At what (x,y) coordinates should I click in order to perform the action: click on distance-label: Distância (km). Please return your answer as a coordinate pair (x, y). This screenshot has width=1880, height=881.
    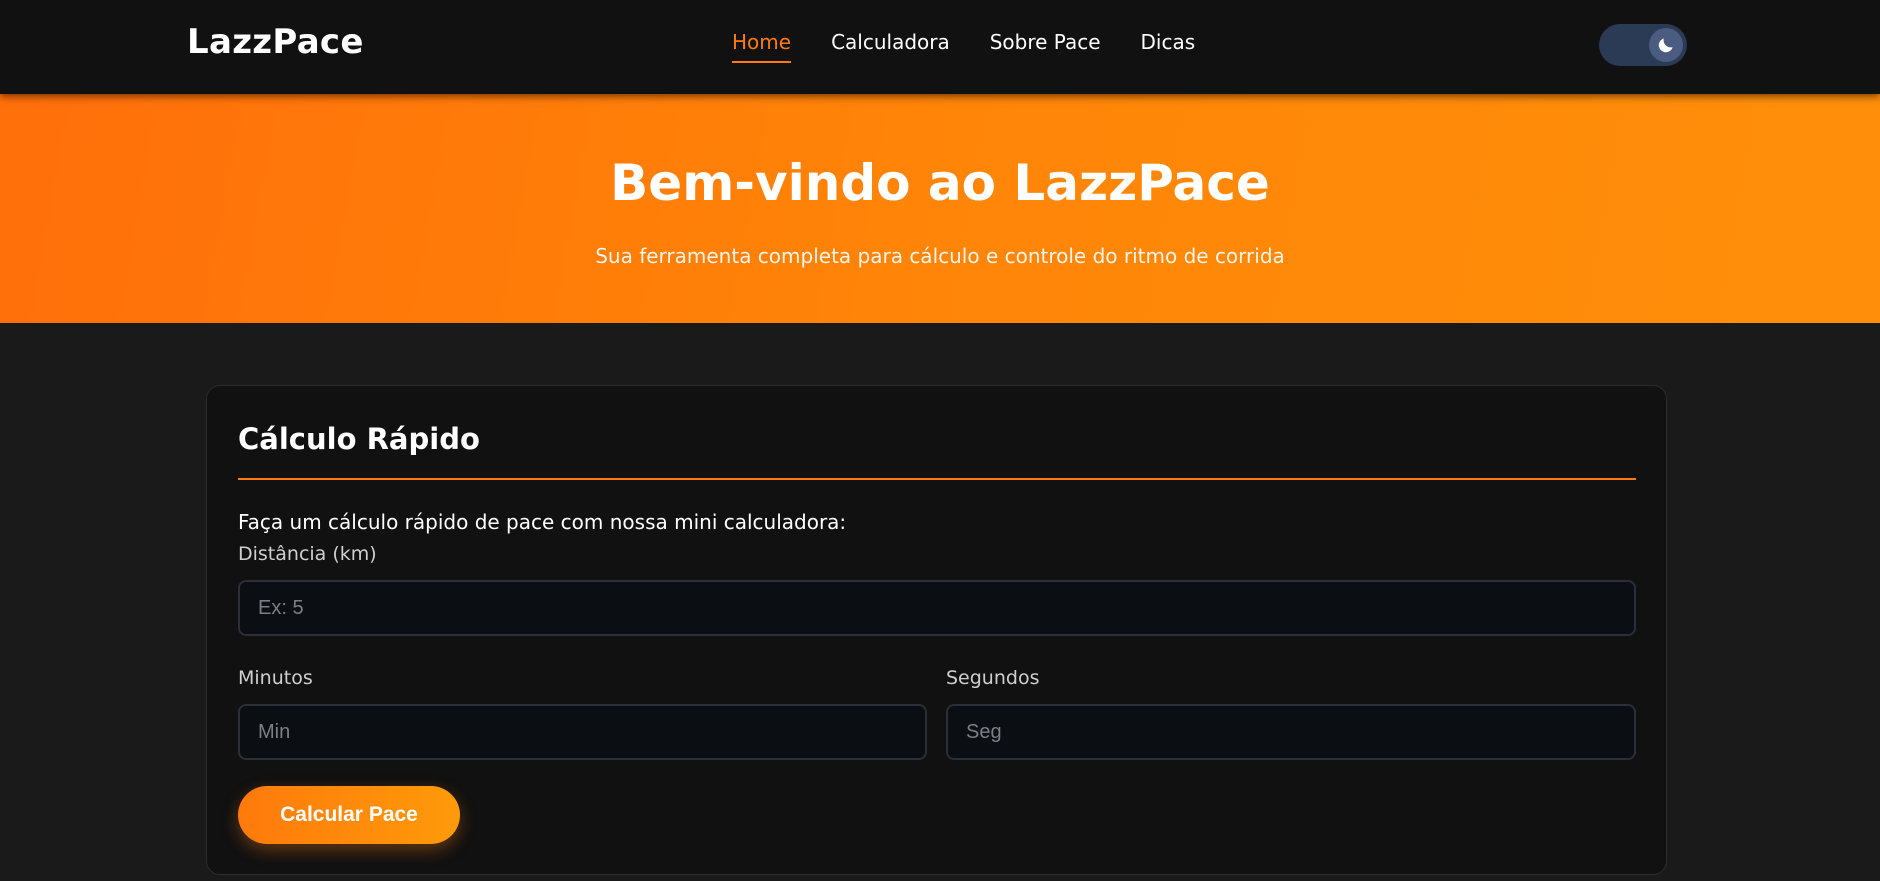
    Looking at the image, I should click on (307, 554).